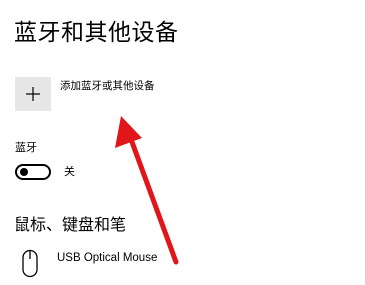  I want to click on bluetooth-label: 蓝牙, so click(26, 147).